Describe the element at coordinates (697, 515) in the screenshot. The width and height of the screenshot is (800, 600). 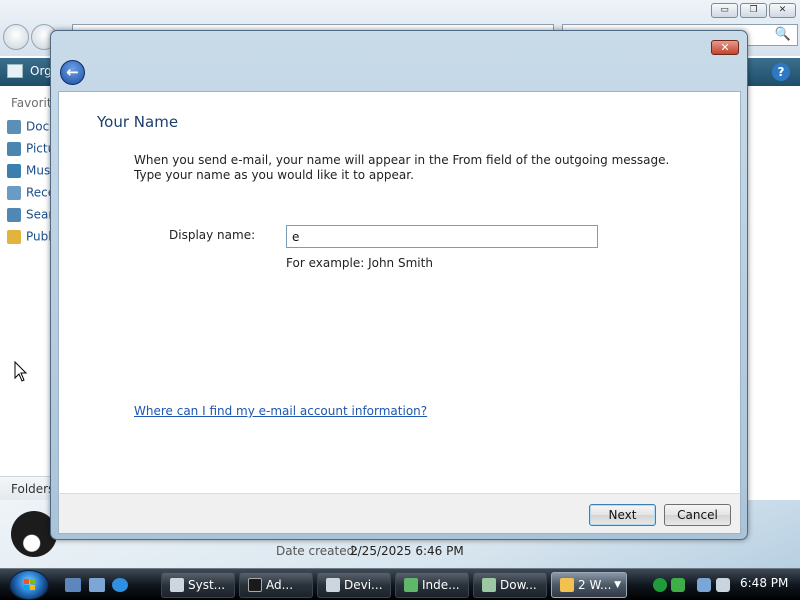
I see `cancel-button: Cancel` at that location.